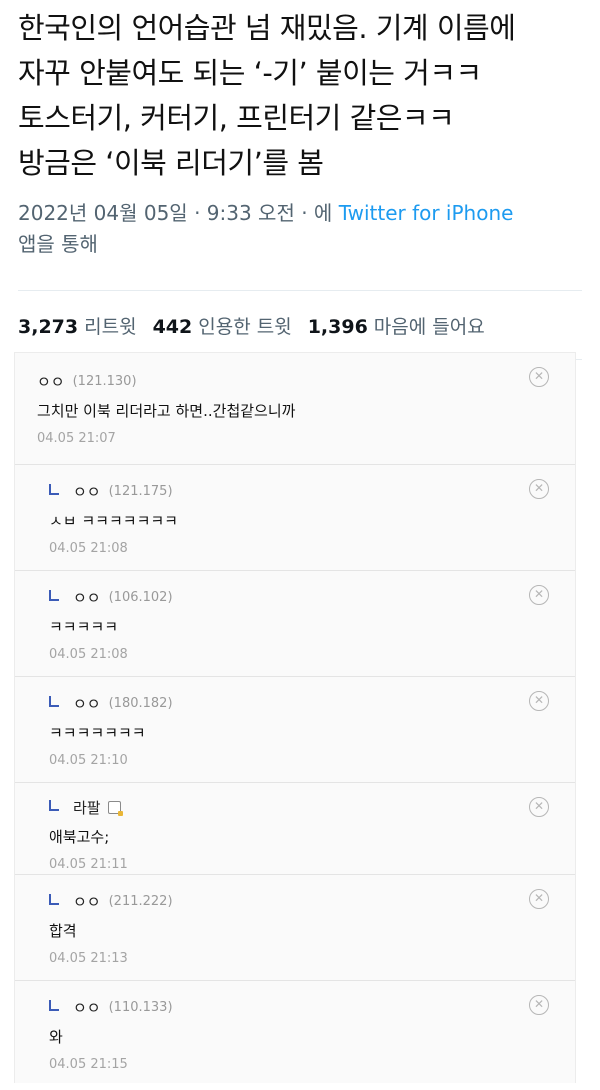 Image resolution: width=600 pixels, height=1090 pixels. I want to click on comment-body: 합격, so click(63, 931).